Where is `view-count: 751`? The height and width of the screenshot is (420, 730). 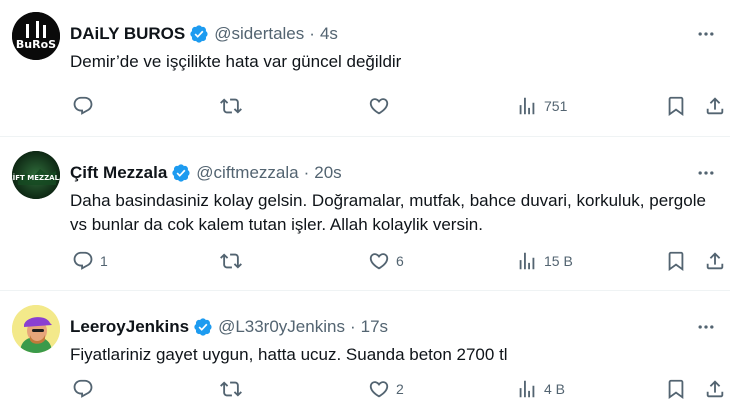
view-count: 751 is located at coordinates (556, 106).